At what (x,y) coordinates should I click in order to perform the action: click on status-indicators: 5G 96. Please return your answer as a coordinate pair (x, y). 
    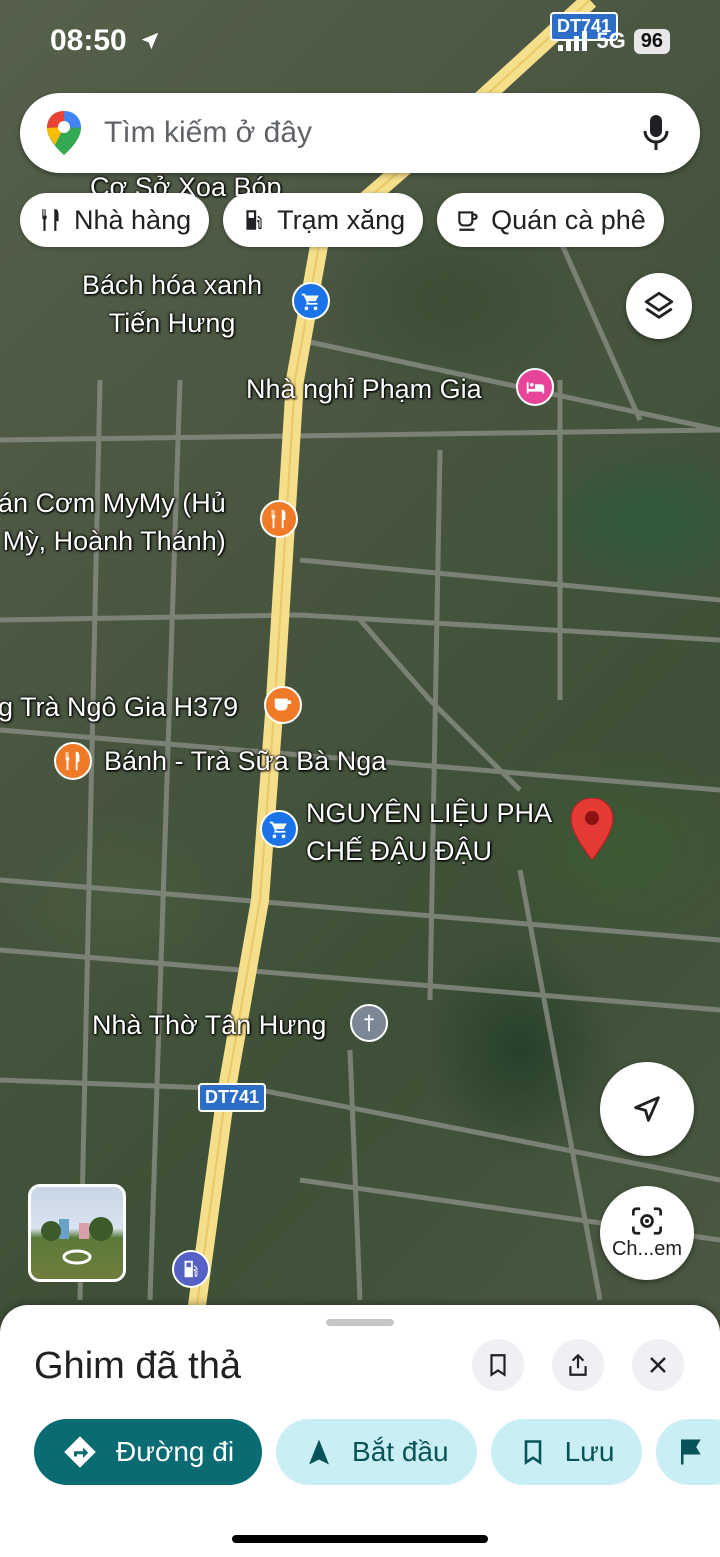
    Looking at the image, I should click on (614, 41).